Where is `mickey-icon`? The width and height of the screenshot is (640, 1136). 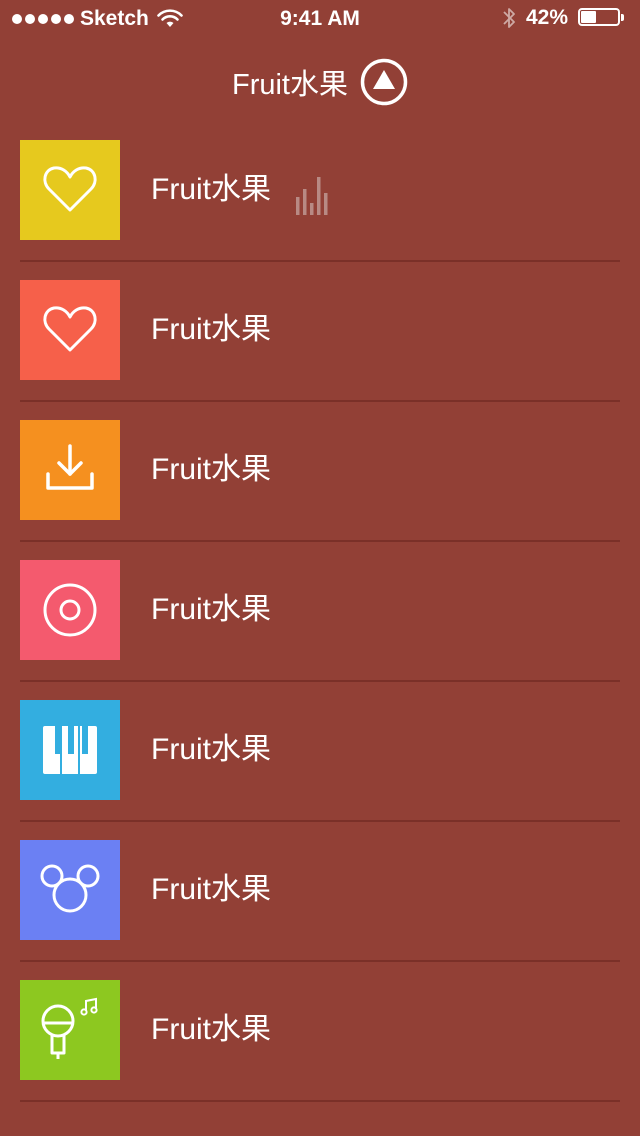 mickey-icon is located at coordinates (70, 888).